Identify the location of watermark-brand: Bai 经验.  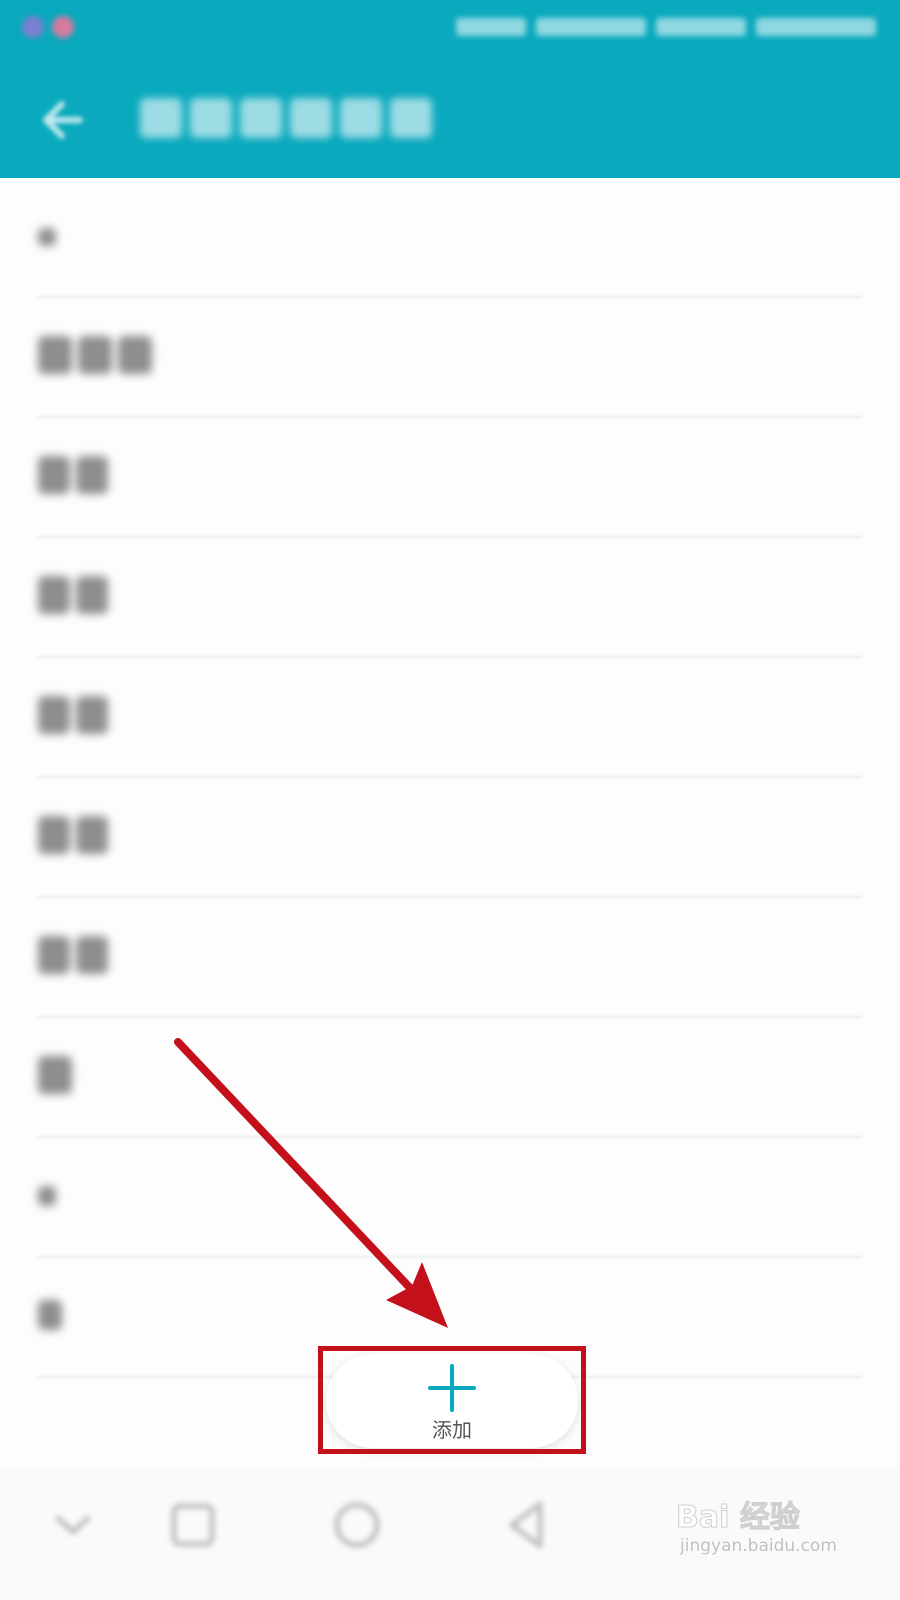
(738, 1518).